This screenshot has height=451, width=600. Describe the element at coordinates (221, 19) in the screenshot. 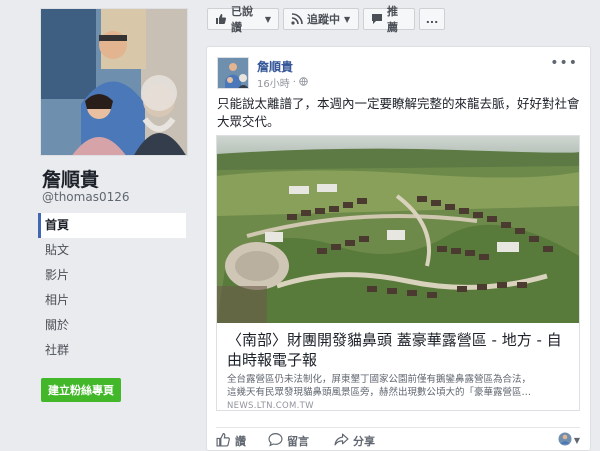

I see `like-icon` at that location.